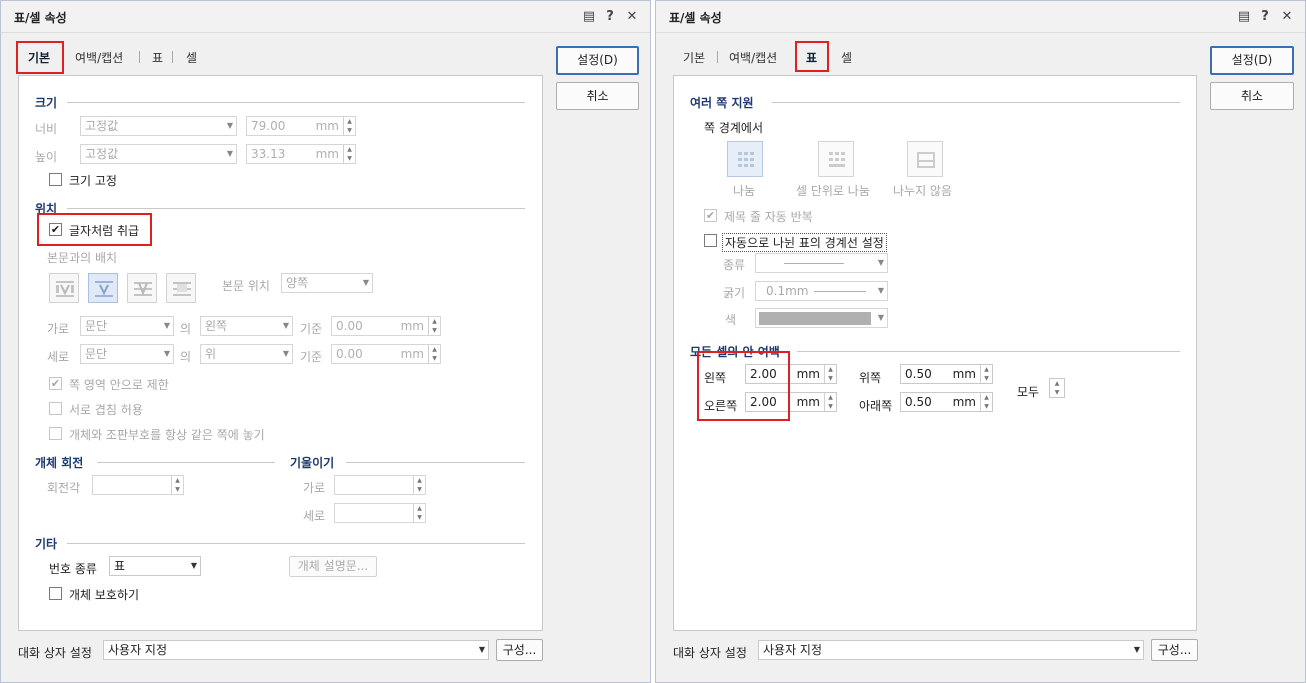 Image resolution: width=1306 pixels, height=683 pixels. I want to click on behind-text-icon, so click(142, 288).